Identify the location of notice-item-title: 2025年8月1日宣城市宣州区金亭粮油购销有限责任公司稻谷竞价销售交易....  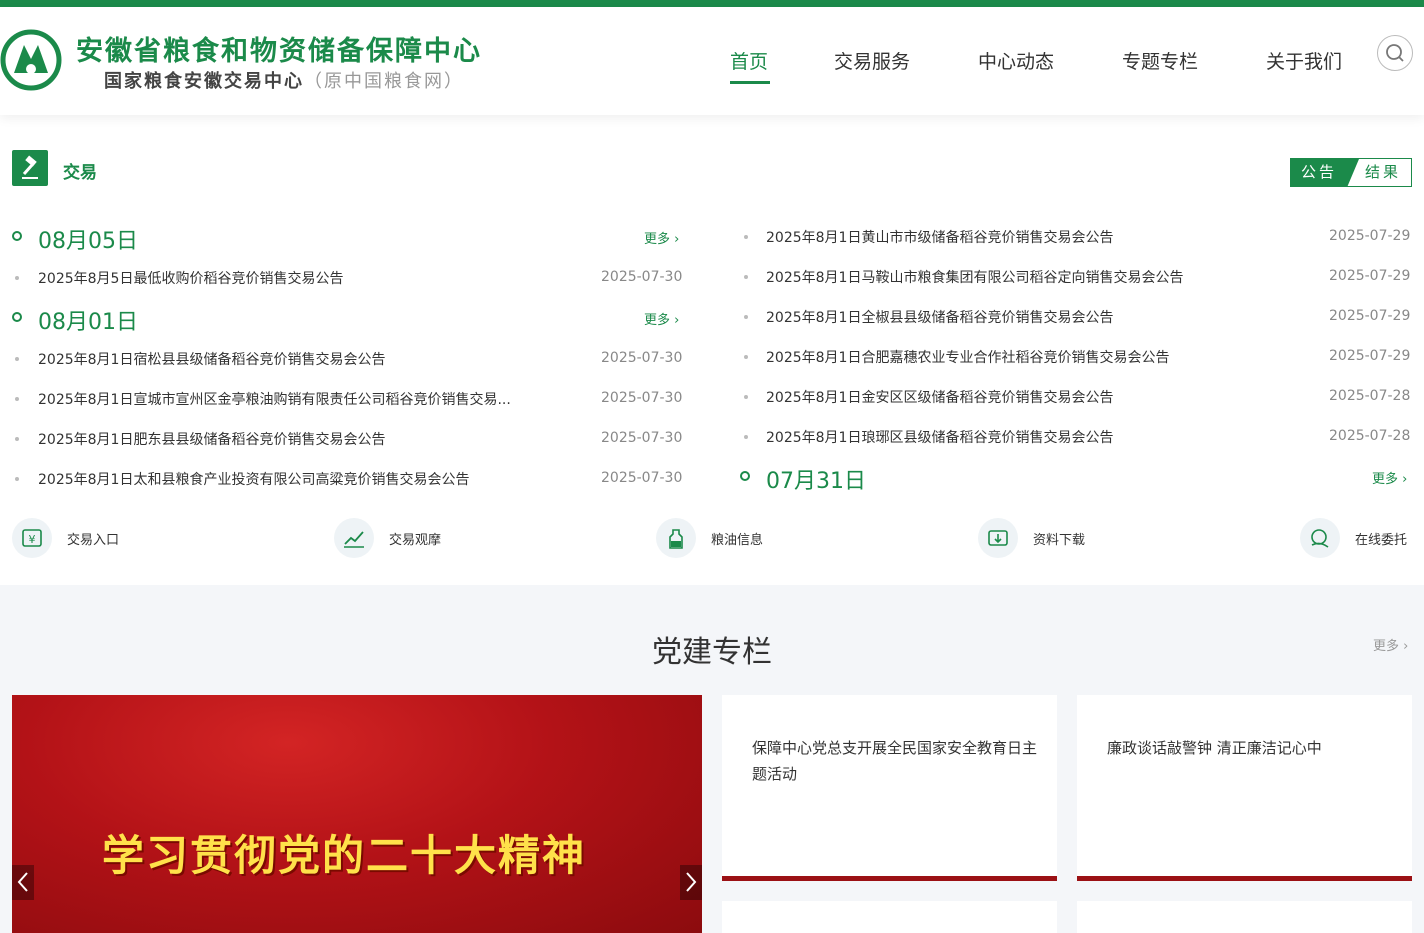
(274, 399).